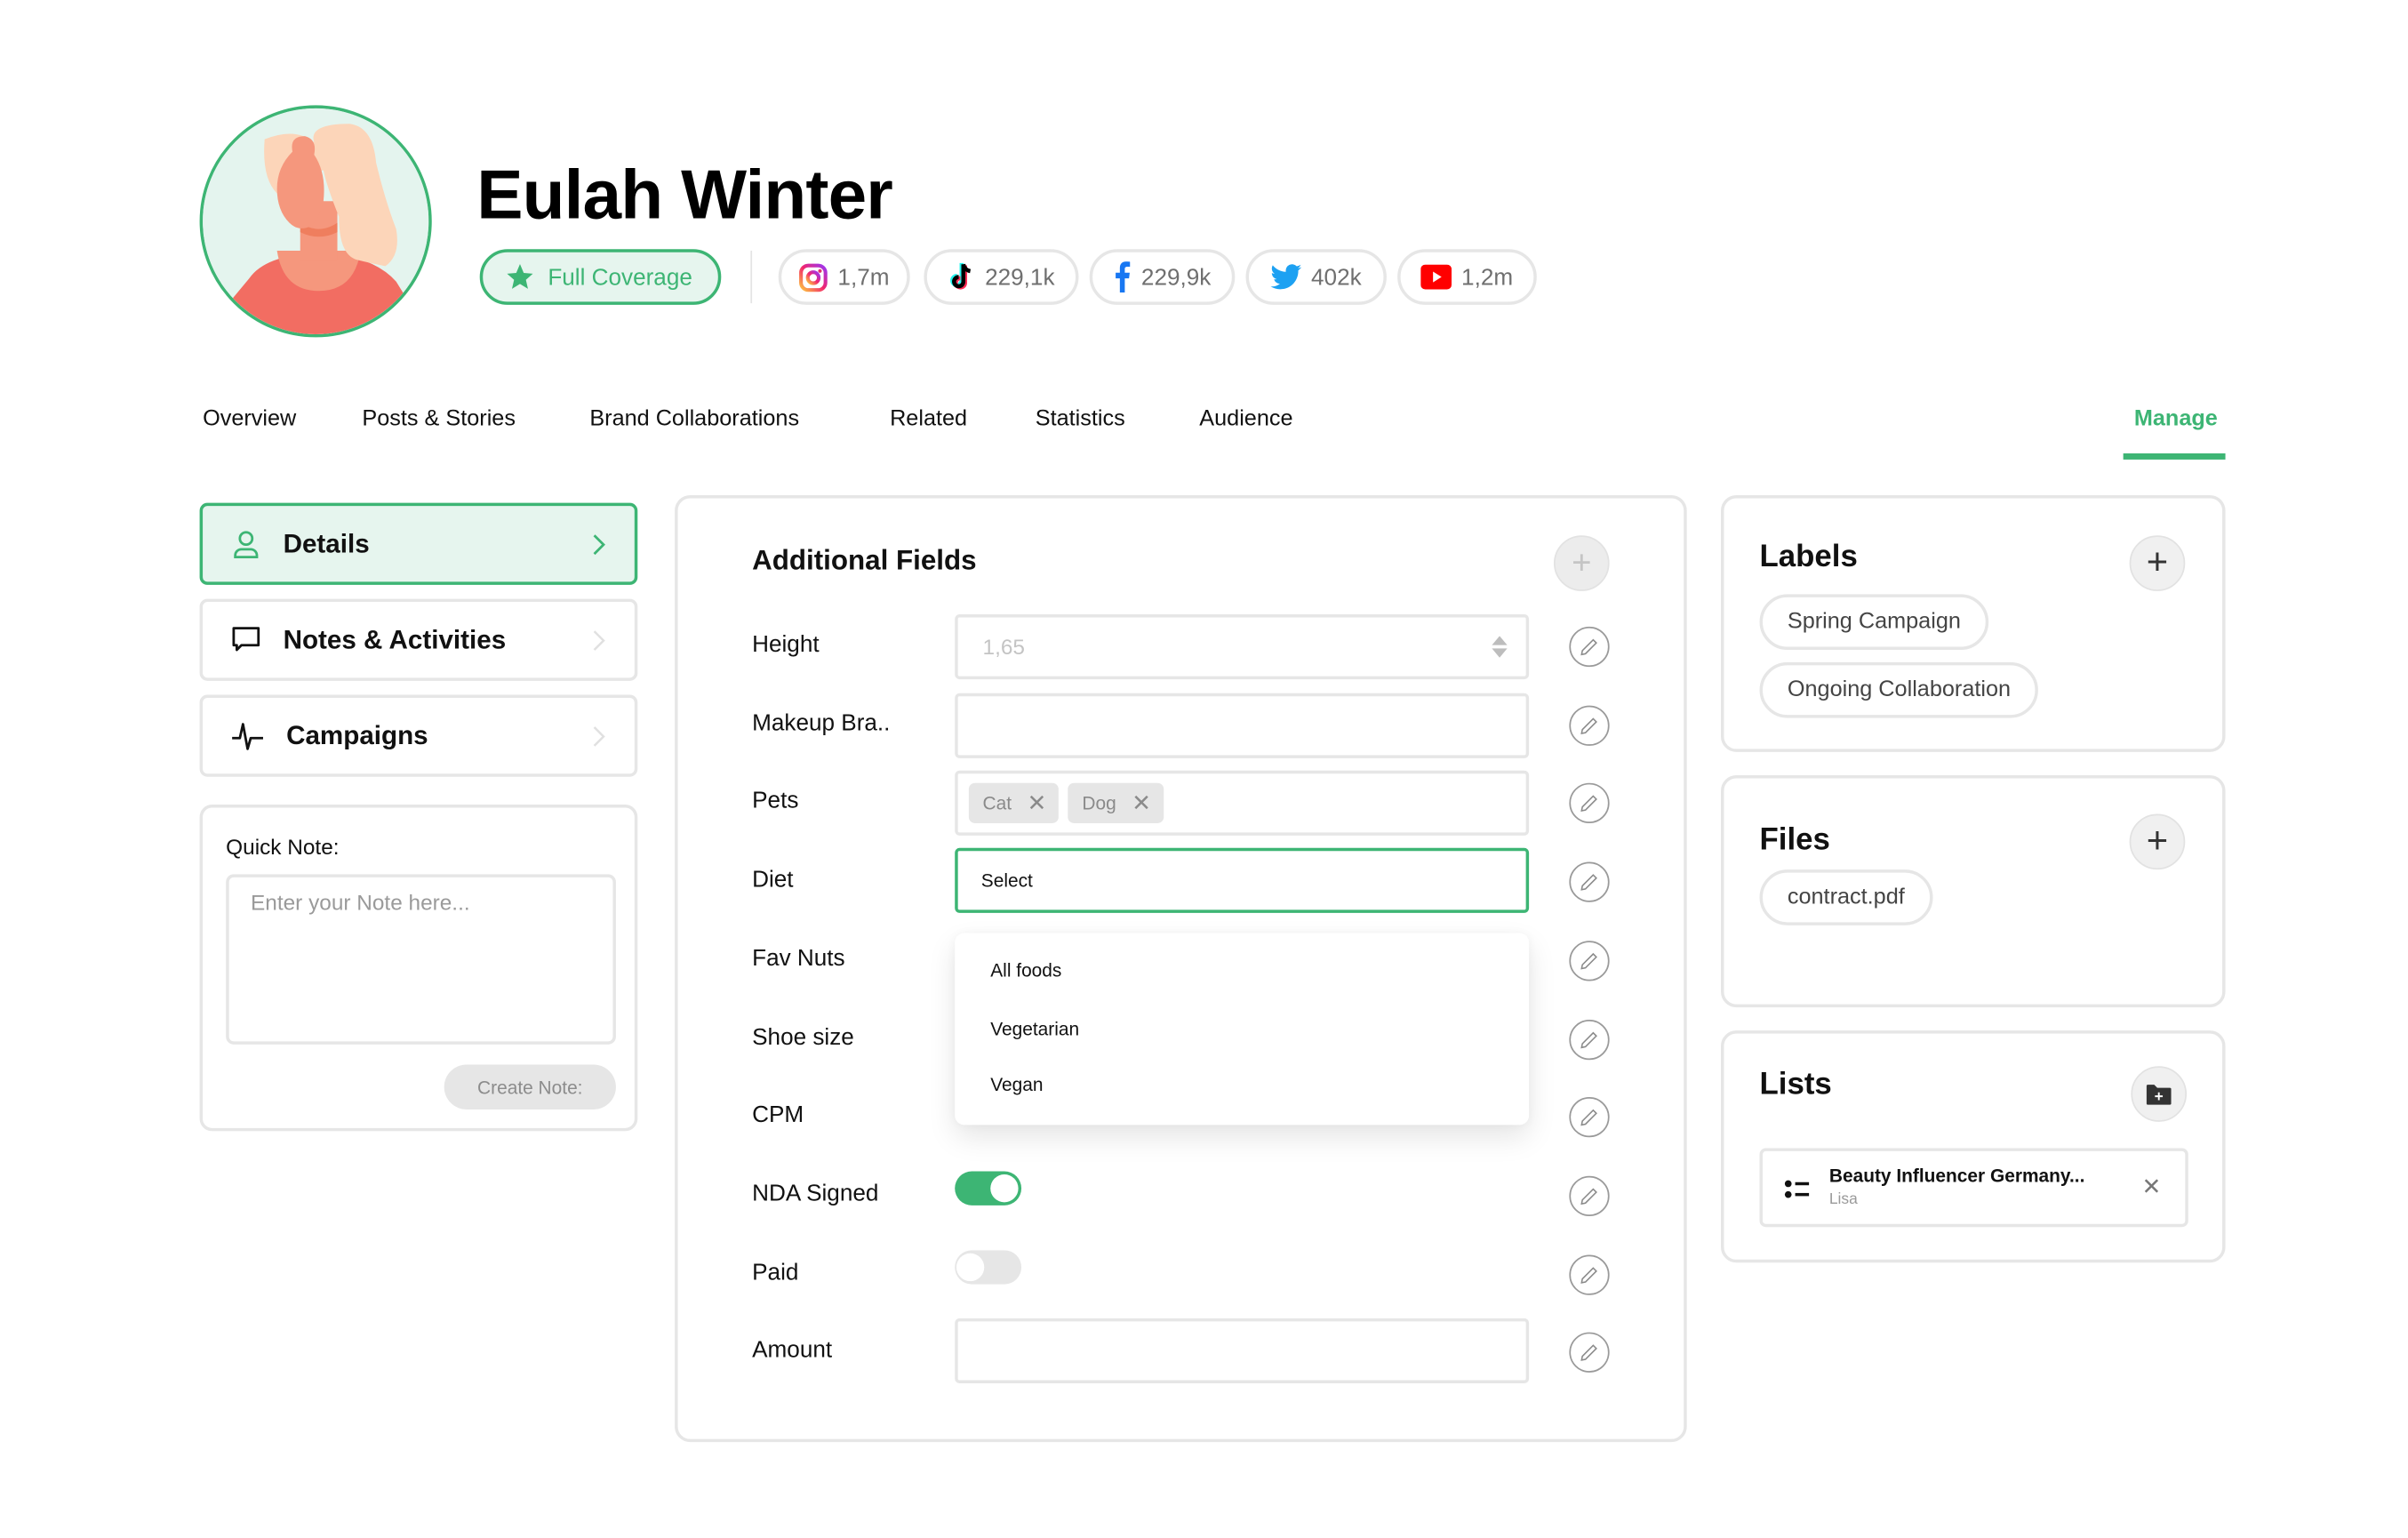 This screenshot has height=1538, width=2408. I want to click on field-label-nda-signed: NDA Signed, so click(815, 1194).